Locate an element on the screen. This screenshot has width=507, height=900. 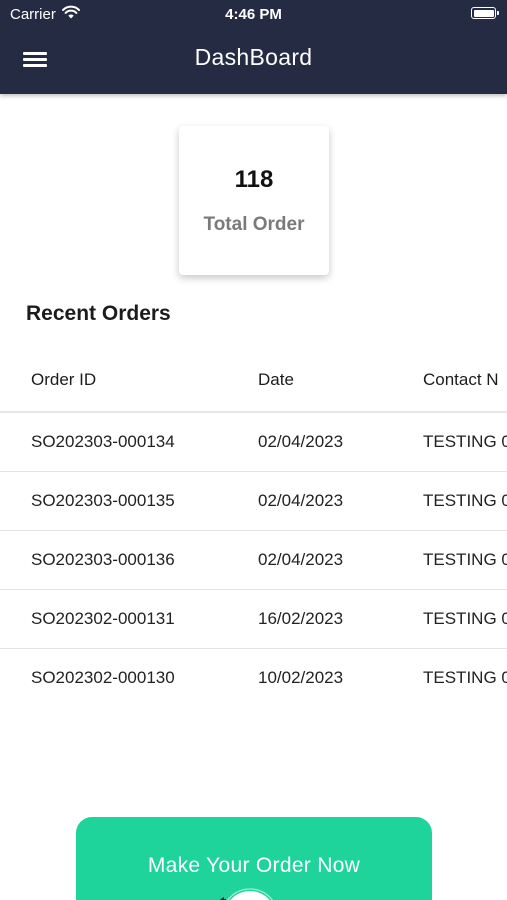
table-row: SO202303-000136 02/04/2023 TESTING 0 is located at coordinates (253, 560).